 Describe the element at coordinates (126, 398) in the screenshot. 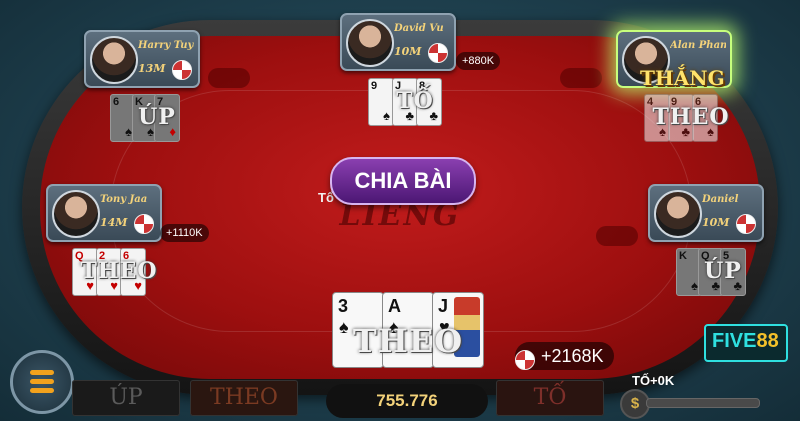

I see `fold-button: ÚP` at that location.